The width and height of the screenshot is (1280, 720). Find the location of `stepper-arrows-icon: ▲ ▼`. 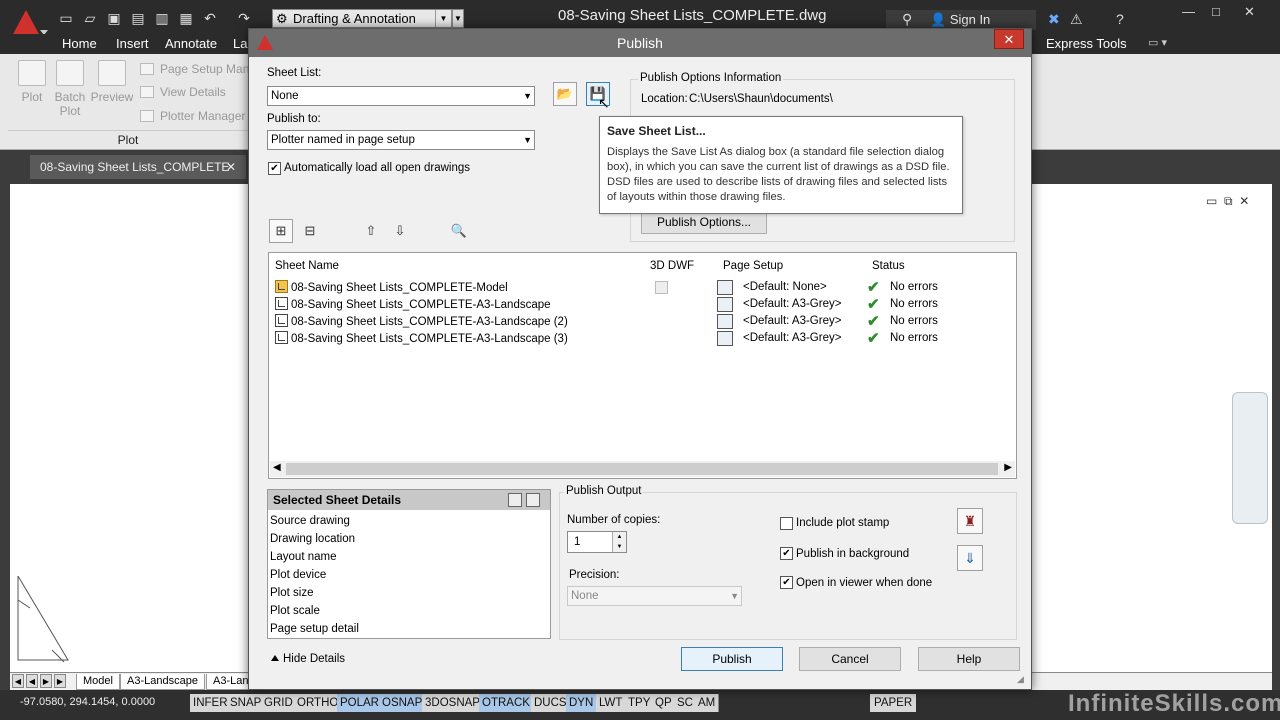

stepper-arrows-icon: ▲ ▼ is located at coordinates (619, 542).